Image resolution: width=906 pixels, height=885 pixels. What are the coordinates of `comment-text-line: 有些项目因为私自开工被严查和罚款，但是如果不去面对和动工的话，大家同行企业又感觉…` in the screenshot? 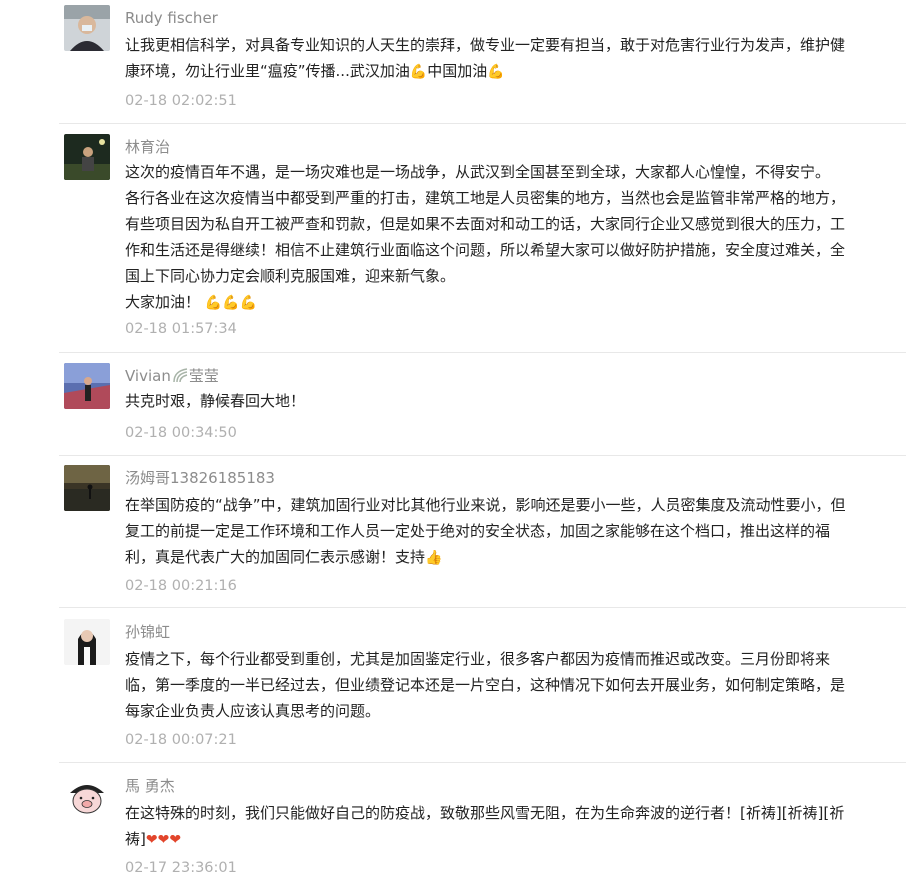 It's located at (485, 224).